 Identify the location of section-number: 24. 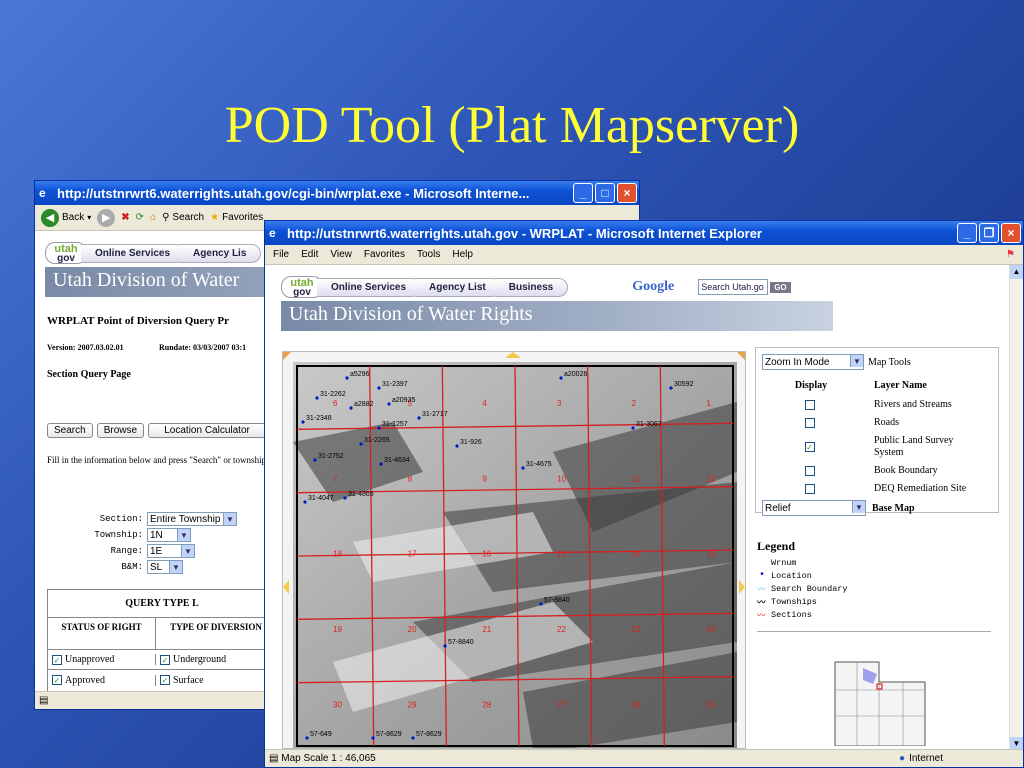
(710, 629).